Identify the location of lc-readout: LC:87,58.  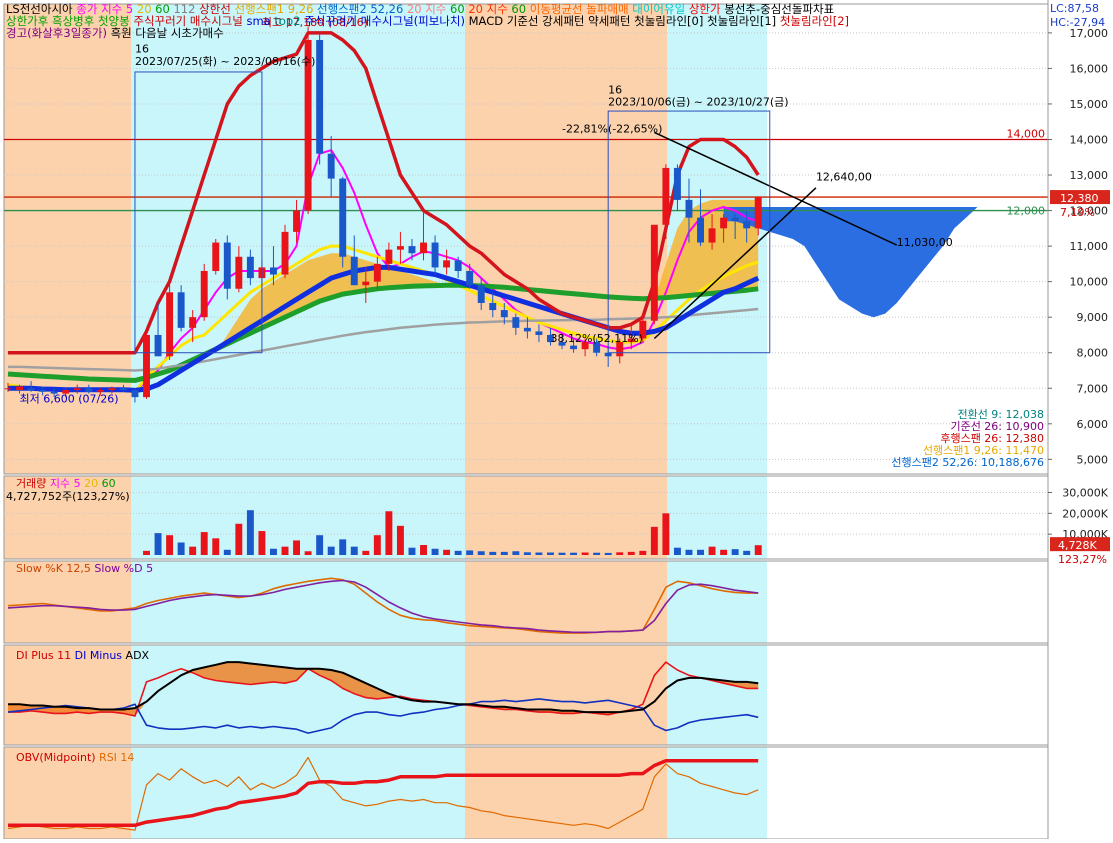
(1074, 8).